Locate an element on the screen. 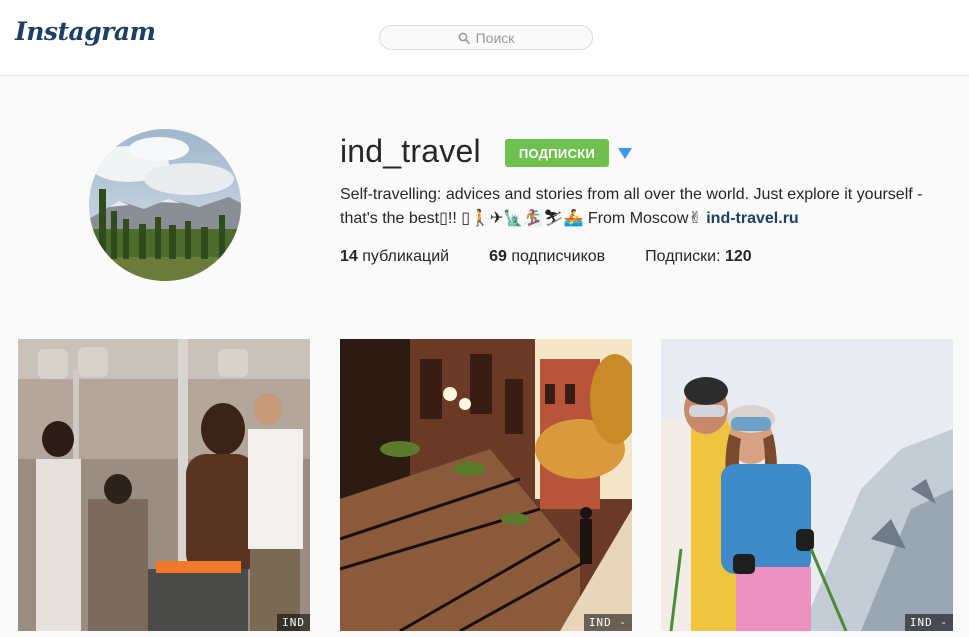 Image resolution: width=969 pixels, height=637 pixels. search-input: Поиск is located at coordinates (486, 37).